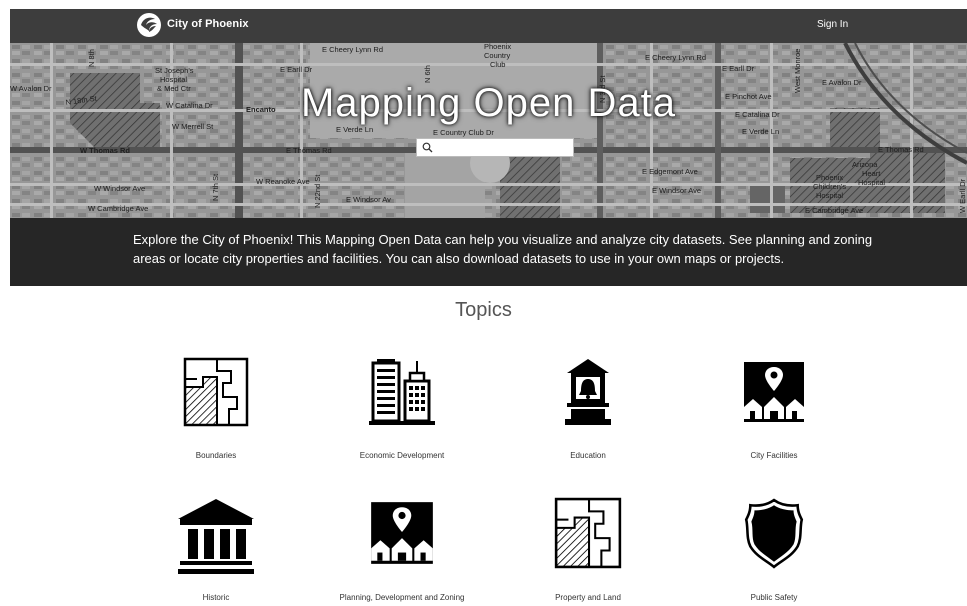  I want to click on parcel-map-icon, so click(588, 533).